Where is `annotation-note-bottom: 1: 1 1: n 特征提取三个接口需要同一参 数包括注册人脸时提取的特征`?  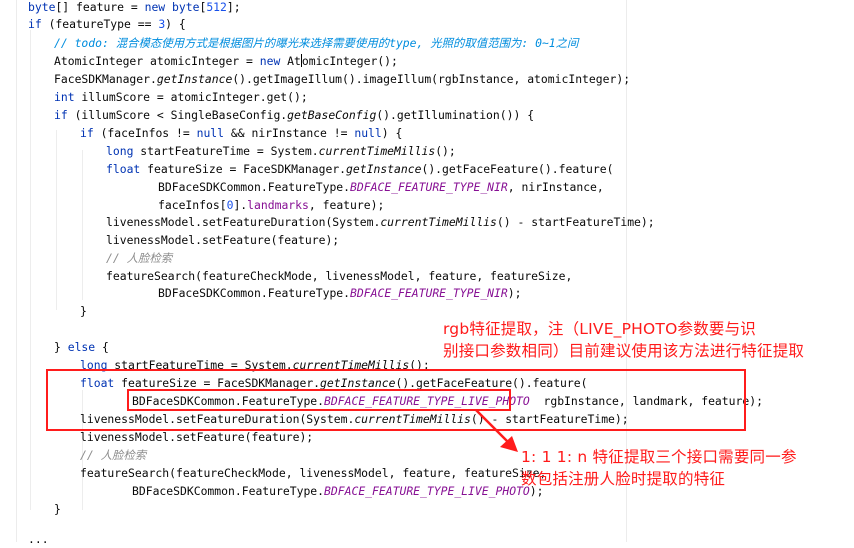
annotation-note-bottom: 1: 1 1: n 特征提取三个接口需要同一参 数包括注册人脸时提取的特征 is located at coordinates (659, 468).